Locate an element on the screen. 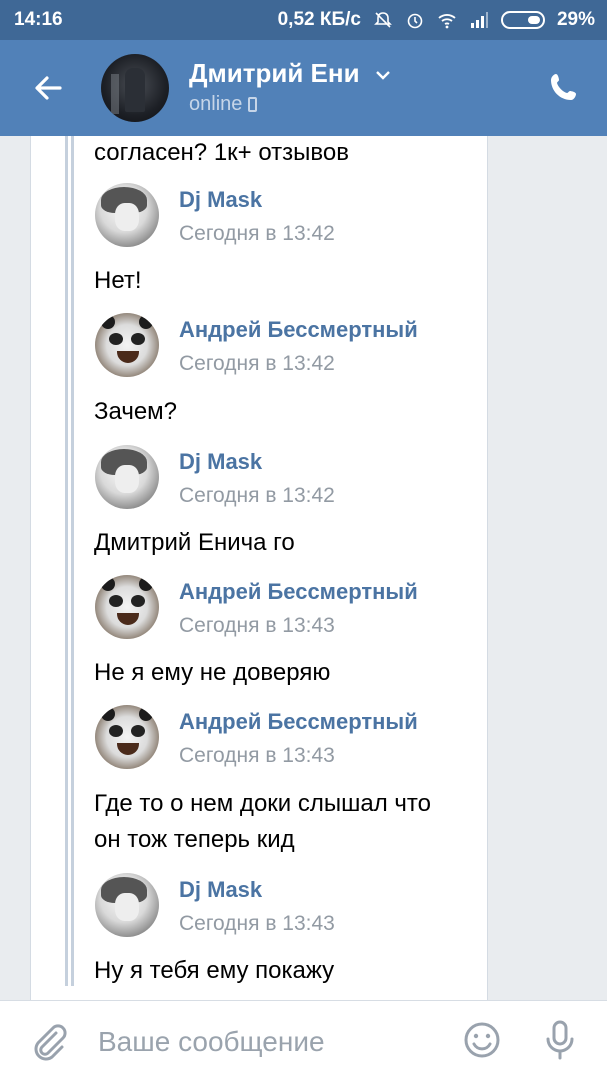 The height and width of the screenshot is (1081, 607). emoji-icon is located at coordinates (482, 1040).